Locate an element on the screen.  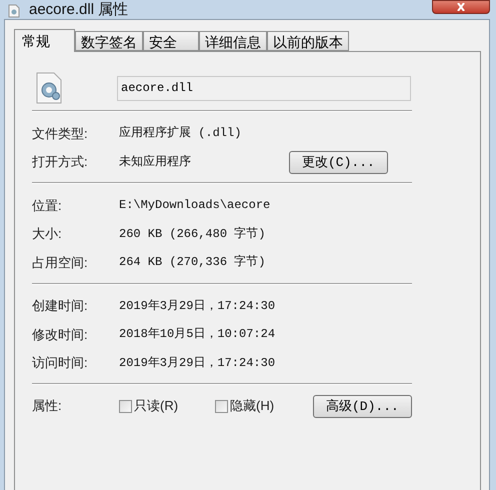
field-label: 创建时间: is located at coordinates (60, 306).